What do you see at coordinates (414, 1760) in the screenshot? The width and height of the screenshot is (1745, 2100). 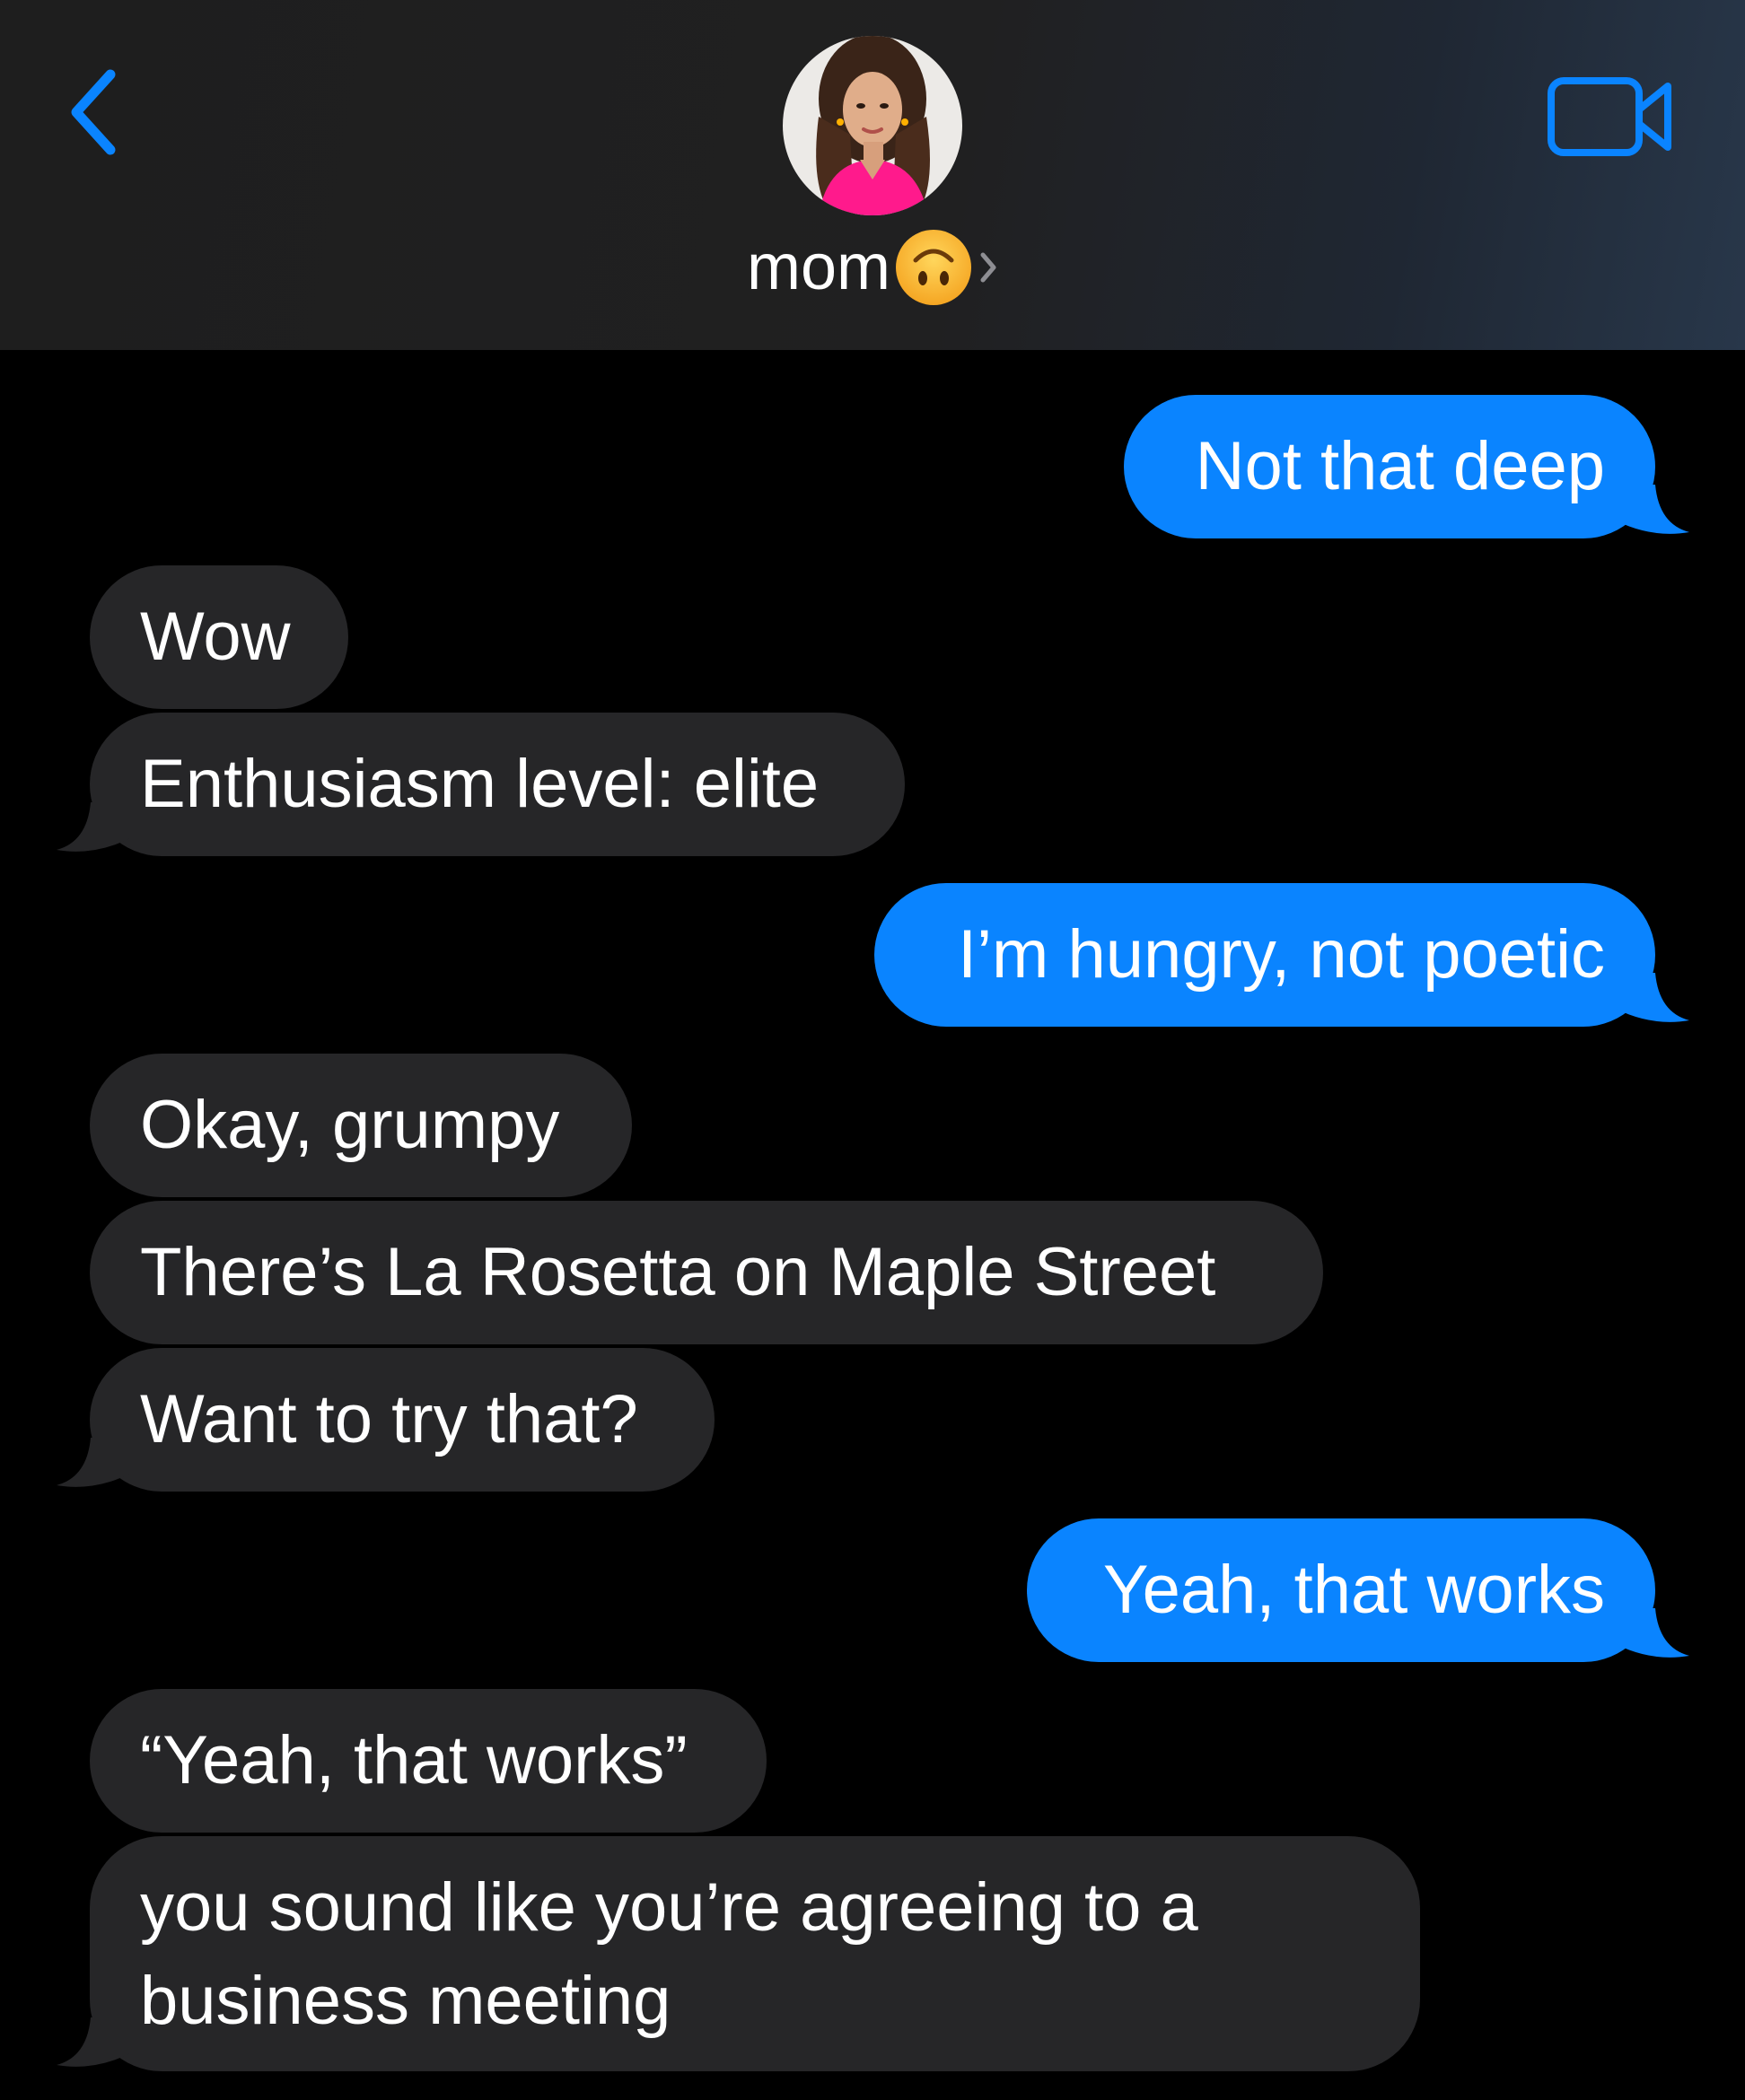 I see `message-text: “Yeah, that works”` at bounding box center [414, 1760].